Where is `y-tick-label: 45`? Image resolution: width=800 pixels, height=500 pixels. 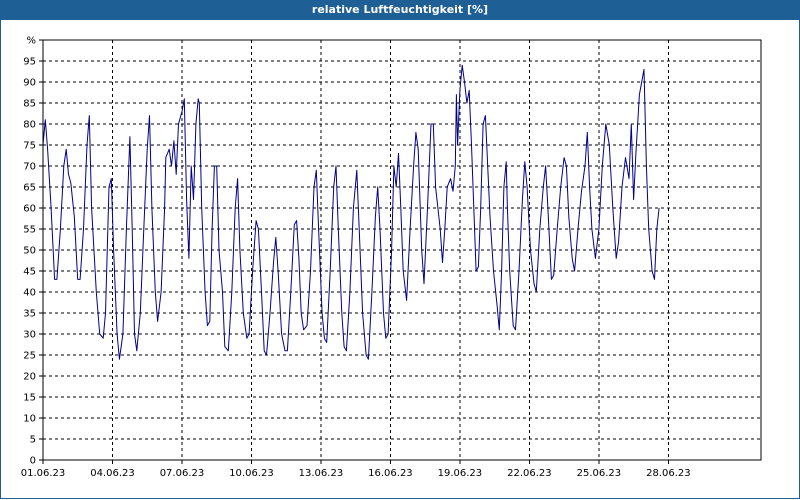
y-tick-label: 45 is located at coordinates (29, 272).